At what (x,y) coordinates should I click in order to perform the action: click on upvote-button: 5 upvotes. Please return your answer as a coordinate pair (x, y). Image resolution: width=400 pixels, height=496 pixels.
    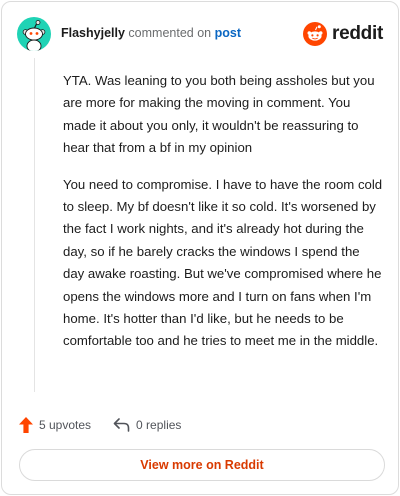
    Looking at the image, I should click on (55, 425).